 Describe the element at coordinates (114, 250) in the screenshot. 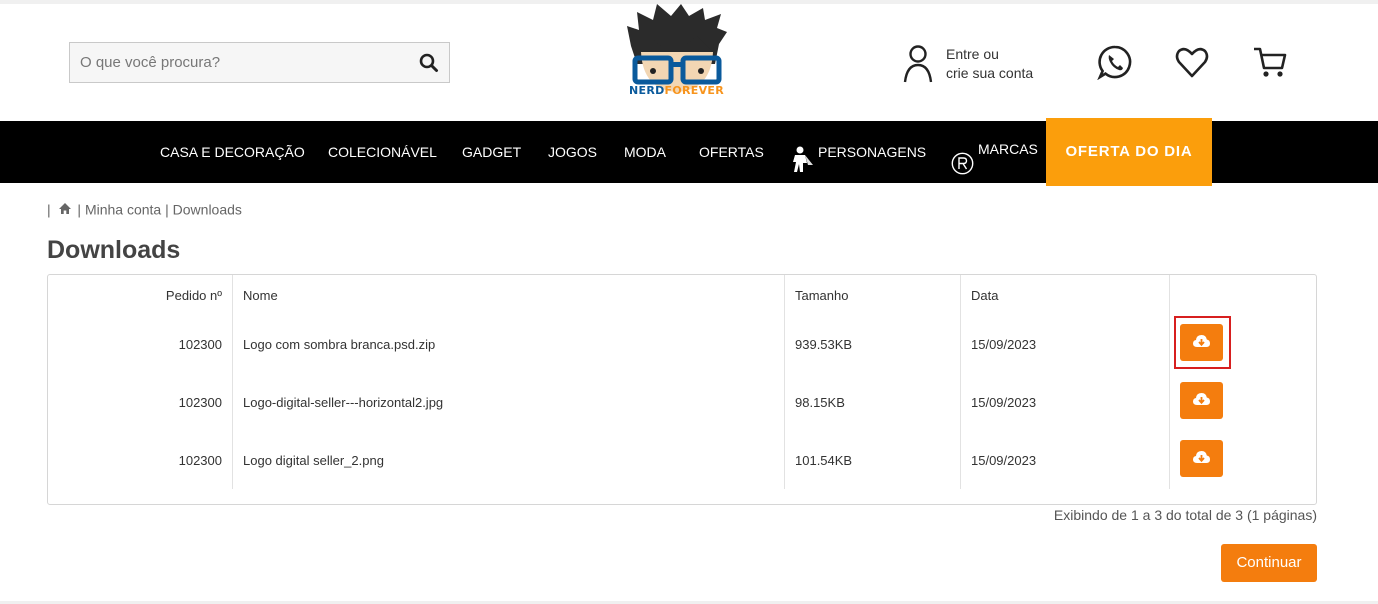

I see `page-title: Downloads` at that location.